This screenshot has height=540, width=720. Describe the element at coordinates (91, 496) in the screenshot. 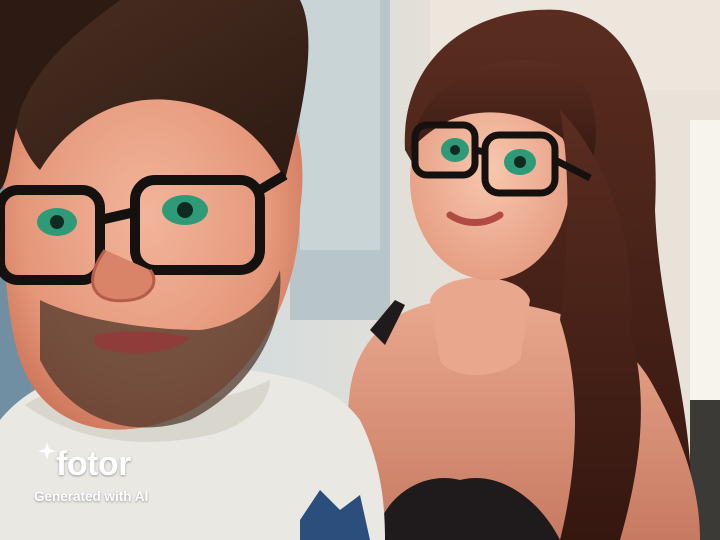

I see `watermark-tagline: Generated with AI` at that location.